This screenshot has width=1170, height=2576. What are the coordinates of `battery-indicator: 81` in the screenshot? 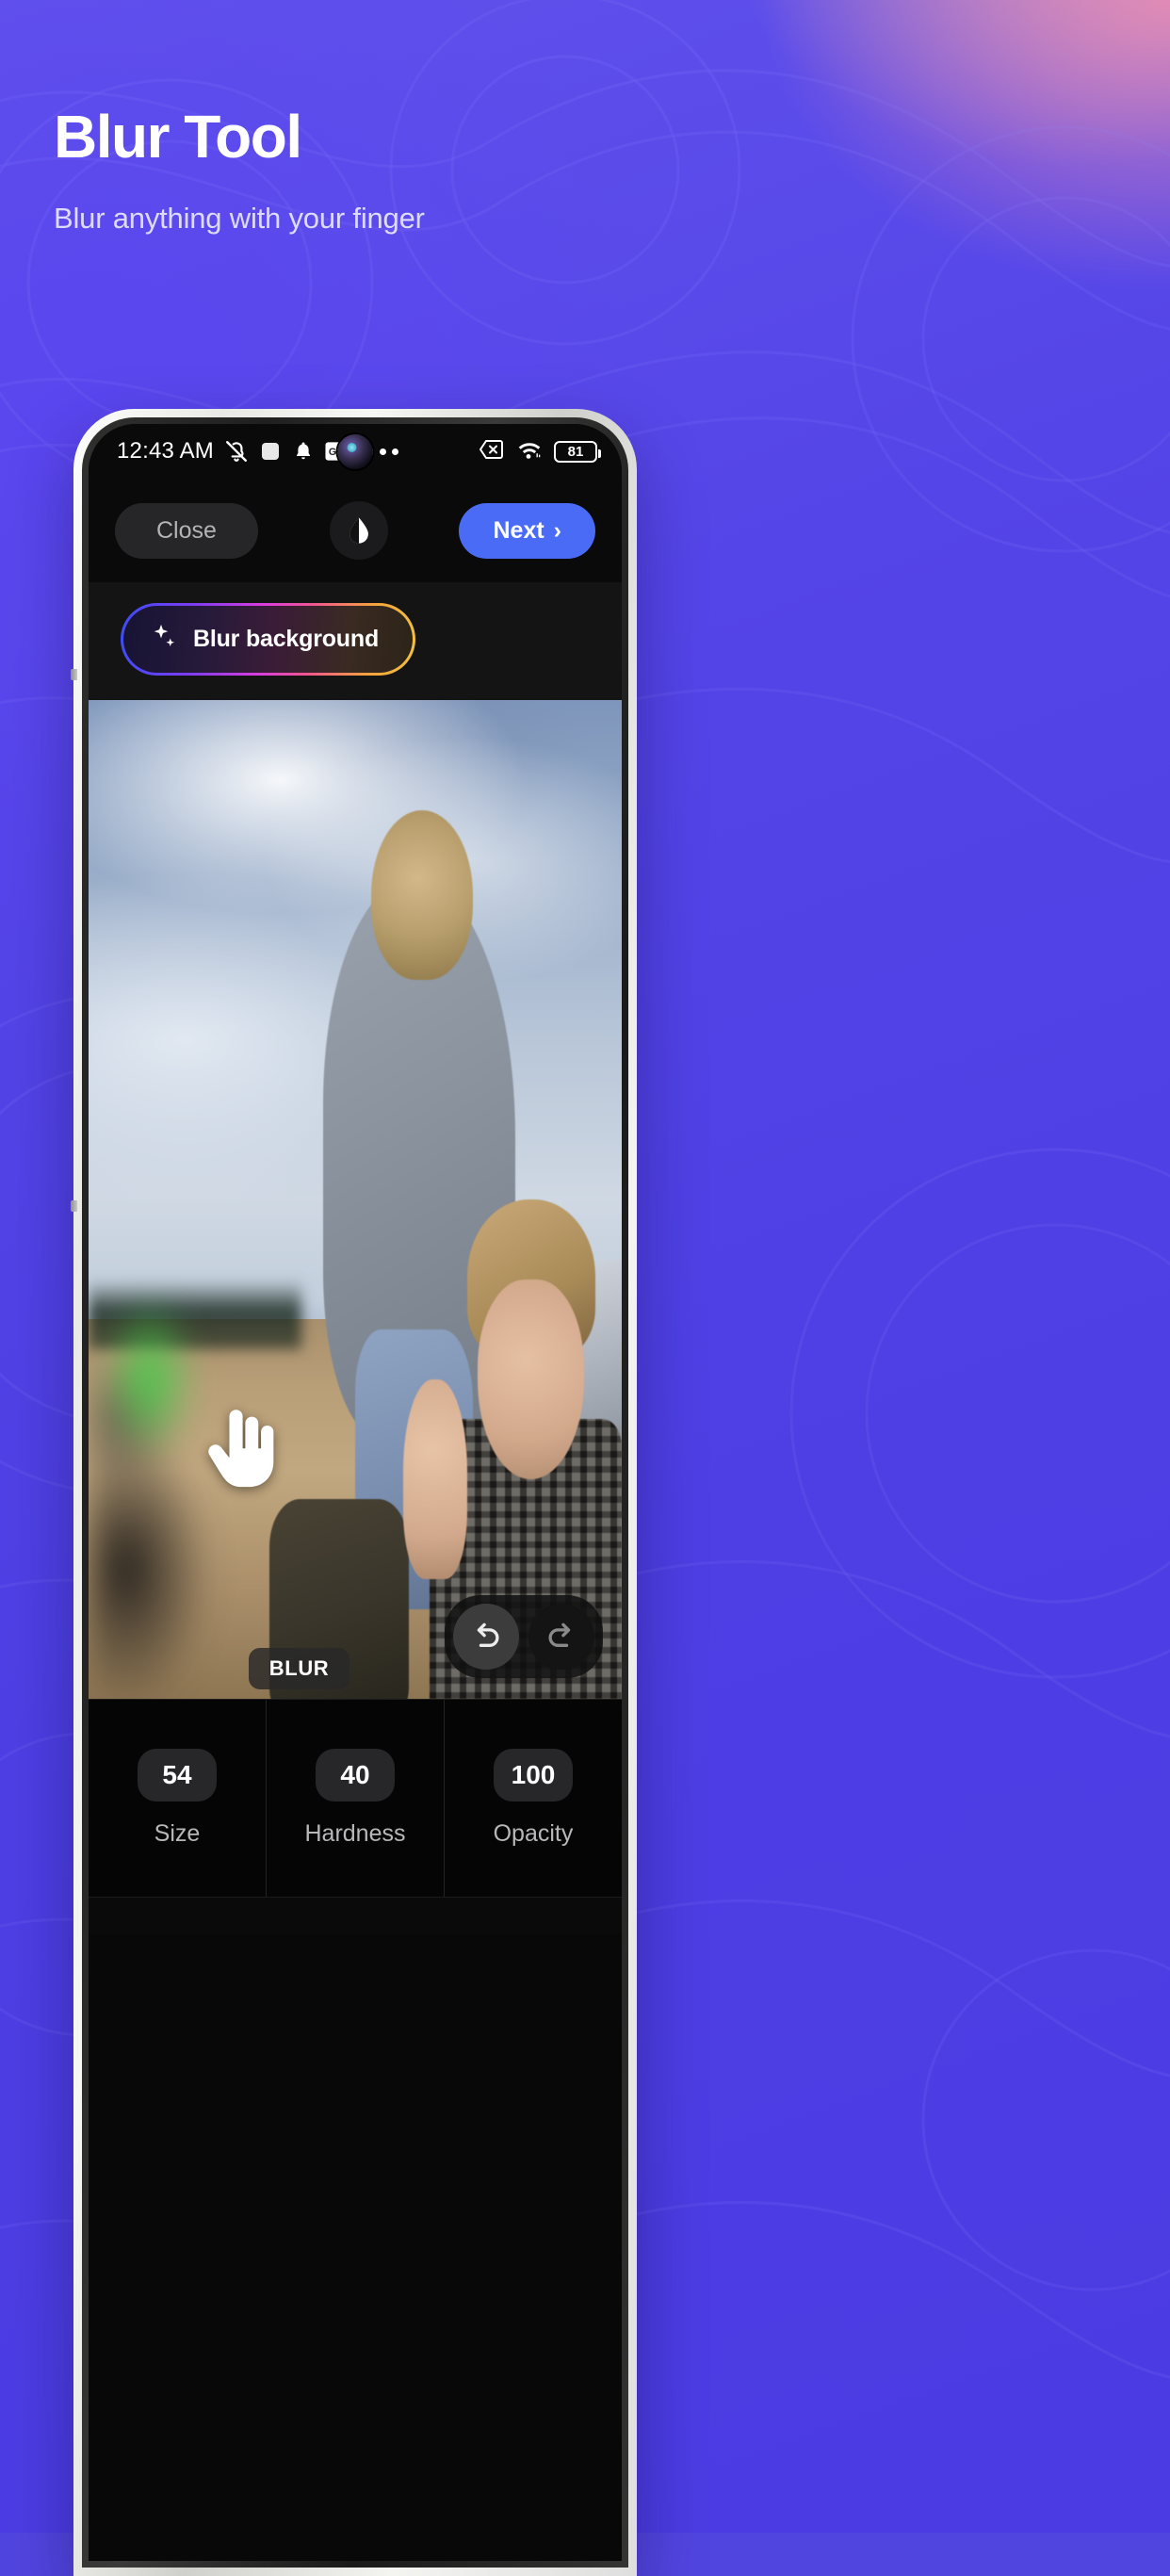 It's located at (577, 451).